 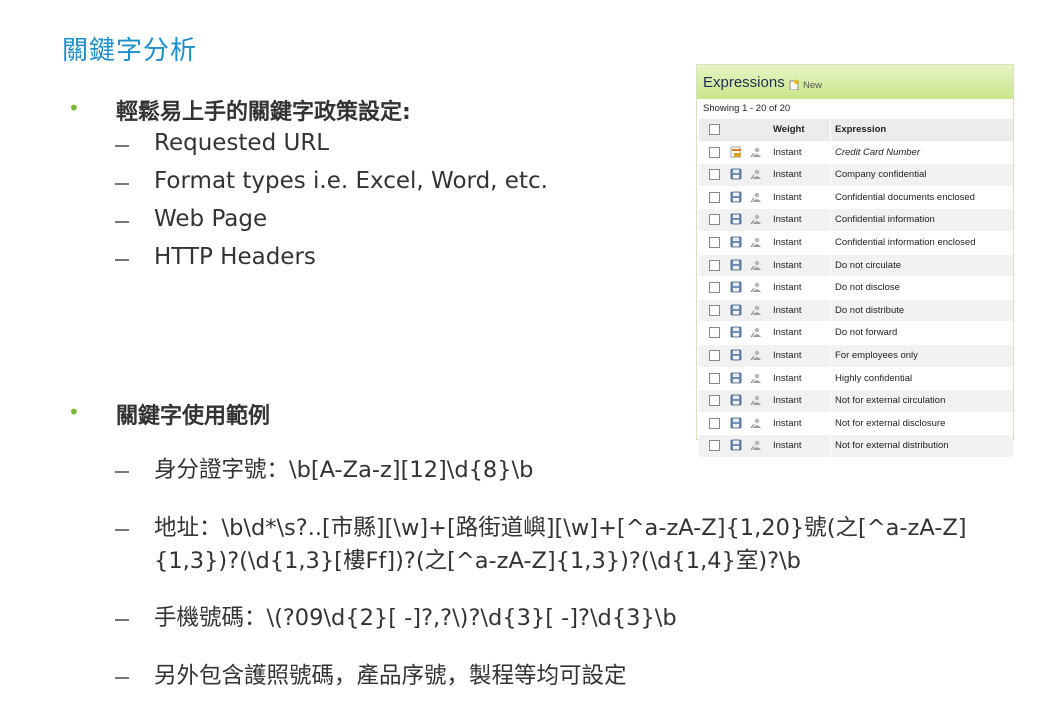 I want to click on select-all-checkbox, so click(x=714, y=129).